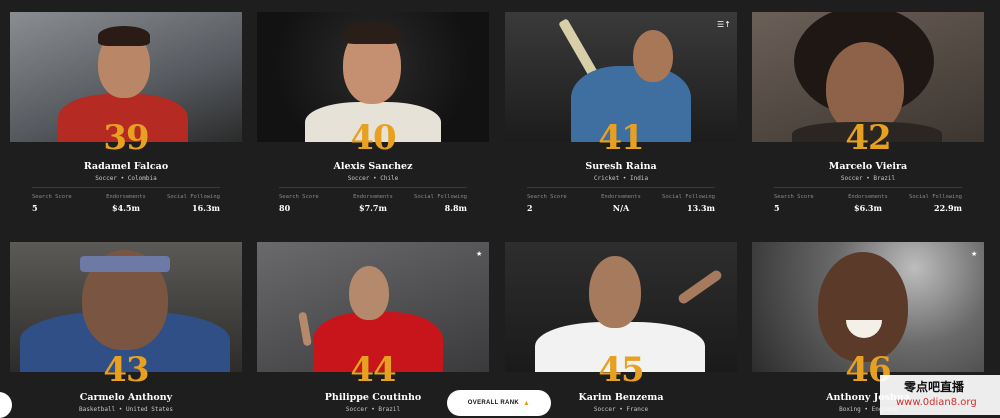 The image size is (1000, 418). What do you see at coordinates (126, 178) in the screenshot?
I see `athlete-sport: Soccer • Colombia` at bounding box center [126, 178].